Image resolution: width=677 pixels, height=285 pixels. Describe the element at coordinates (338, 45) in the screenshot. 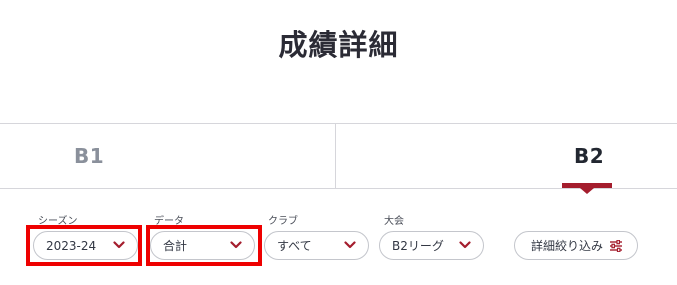

I see `page-title: 成績詳細` at that location.